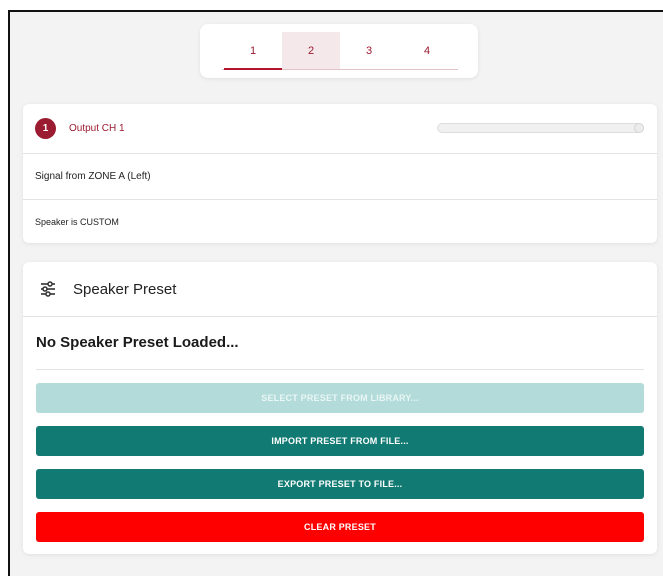  Describe the element at coordinates (125, 289) in the screenshot. I see `preset-title: Speaker Preset` at that location.